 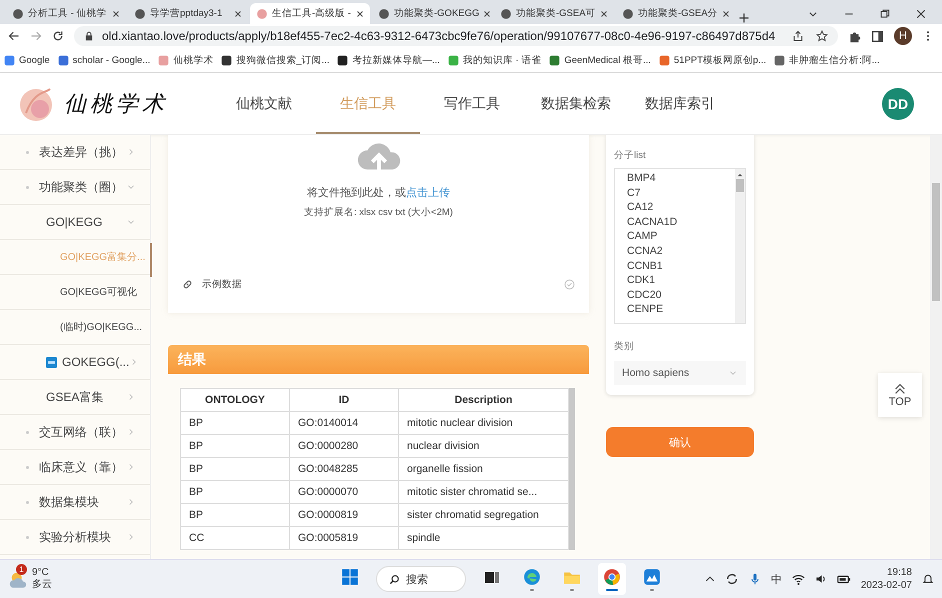 I want to click on field-label: 类别, so click(x=624, y=346).